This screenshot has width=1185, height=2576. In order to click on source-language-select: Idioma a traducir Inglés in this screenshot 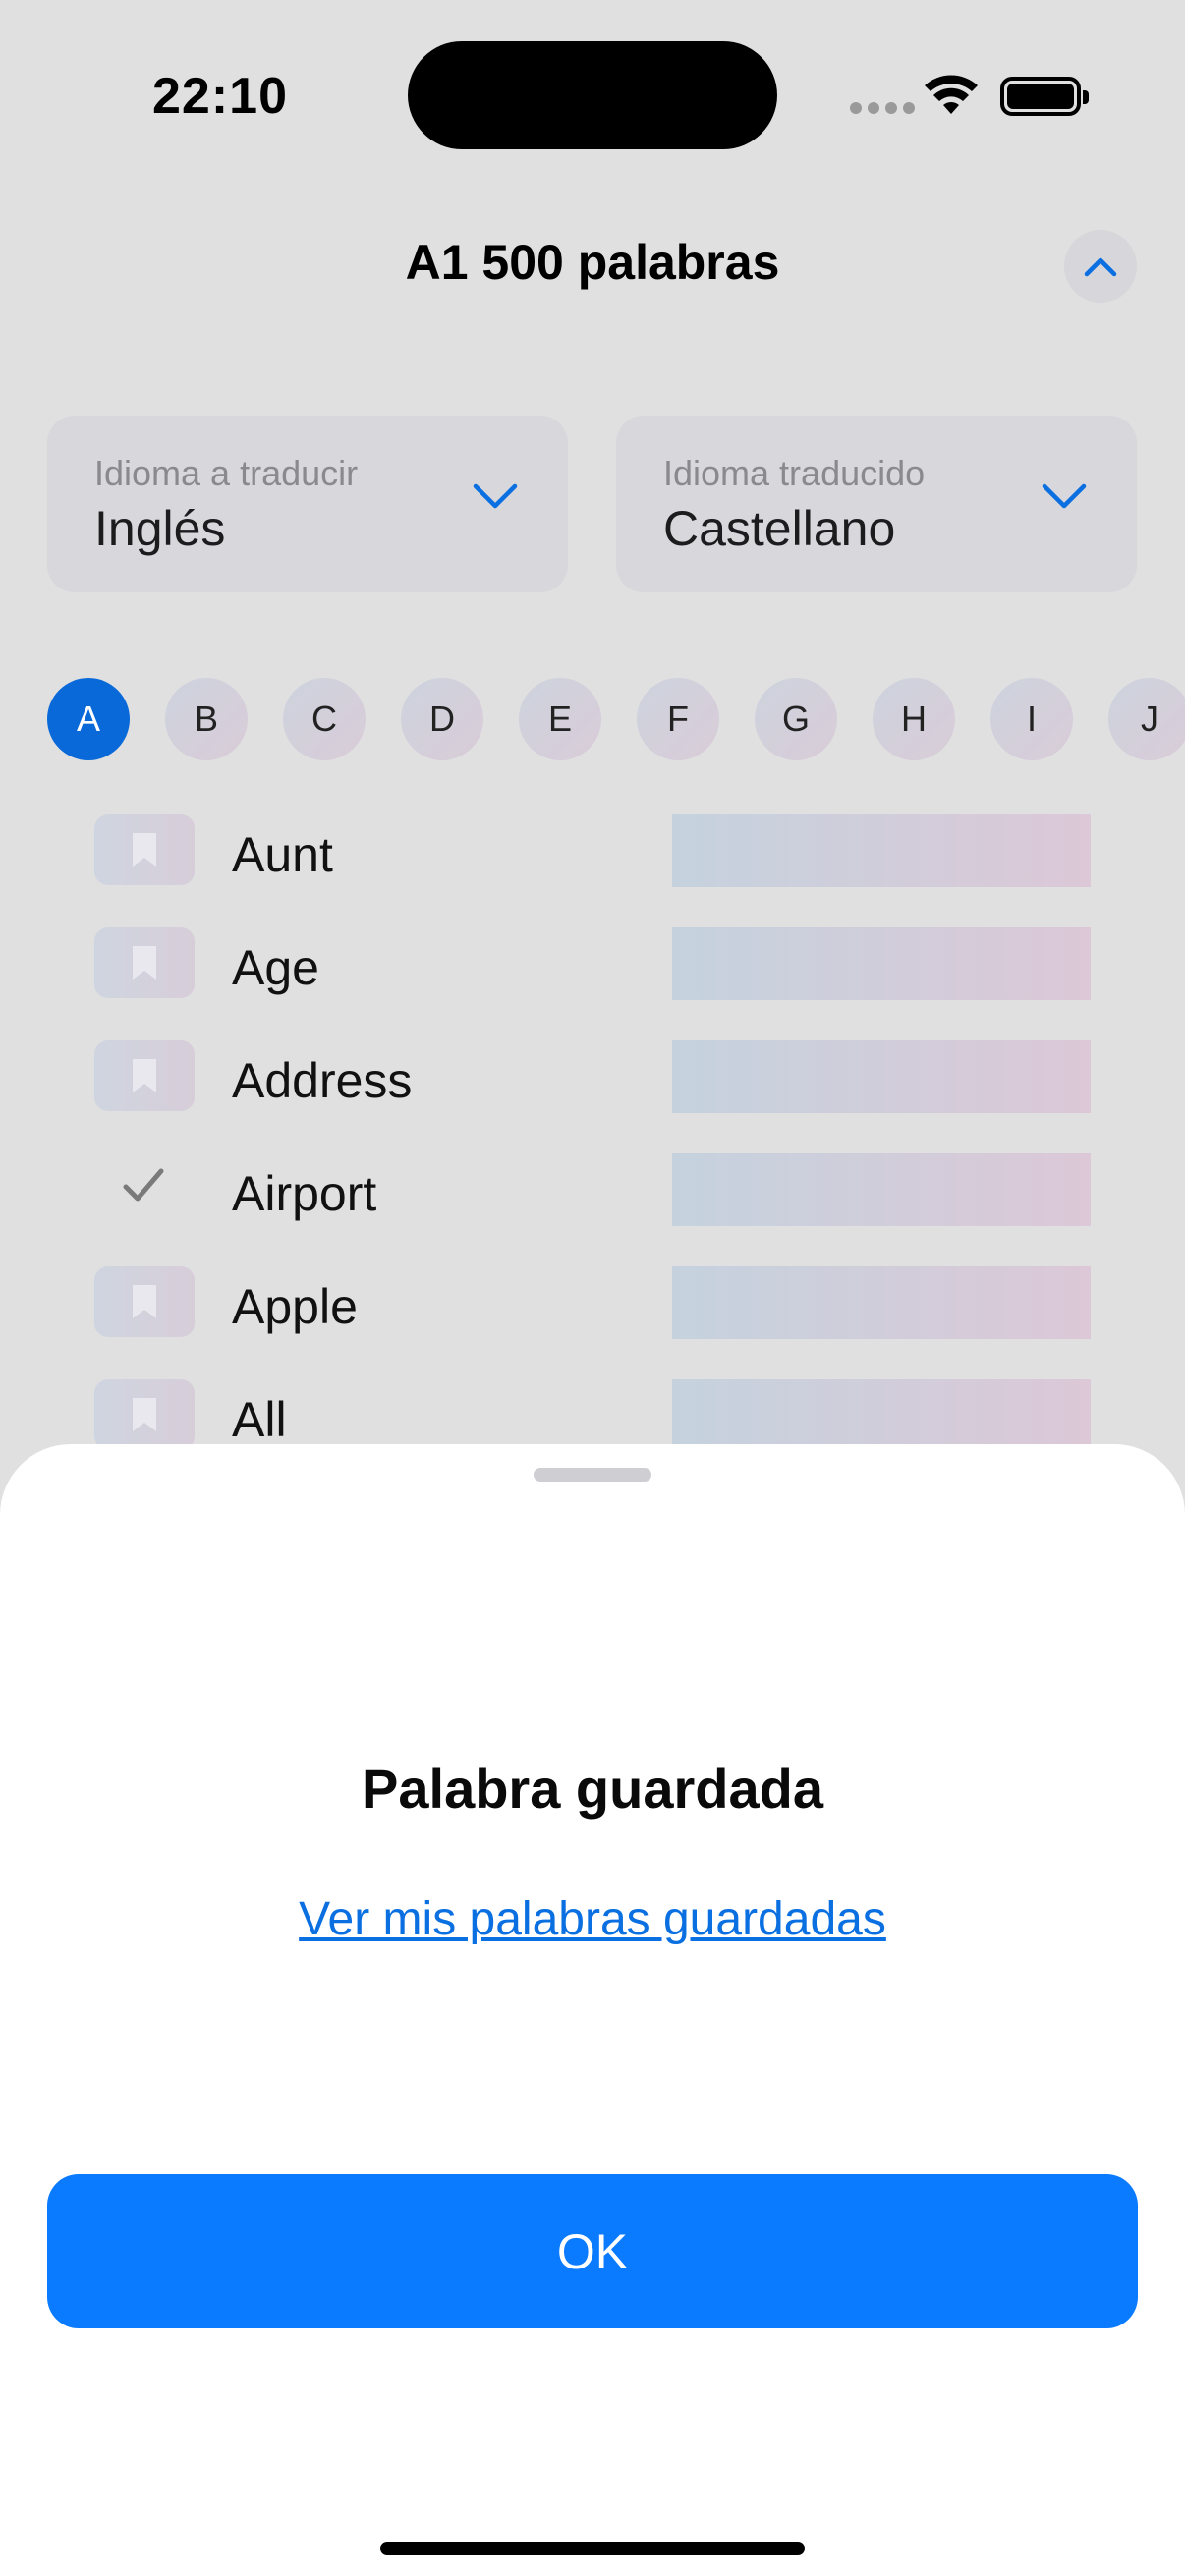, I will do `click(308, 504)`.